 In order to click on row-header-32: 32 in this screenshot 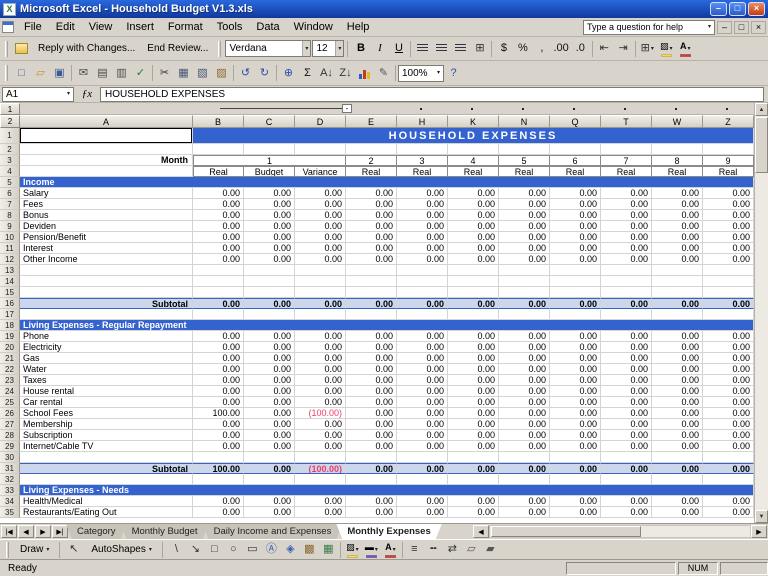, I will do `click(10, 479)`.